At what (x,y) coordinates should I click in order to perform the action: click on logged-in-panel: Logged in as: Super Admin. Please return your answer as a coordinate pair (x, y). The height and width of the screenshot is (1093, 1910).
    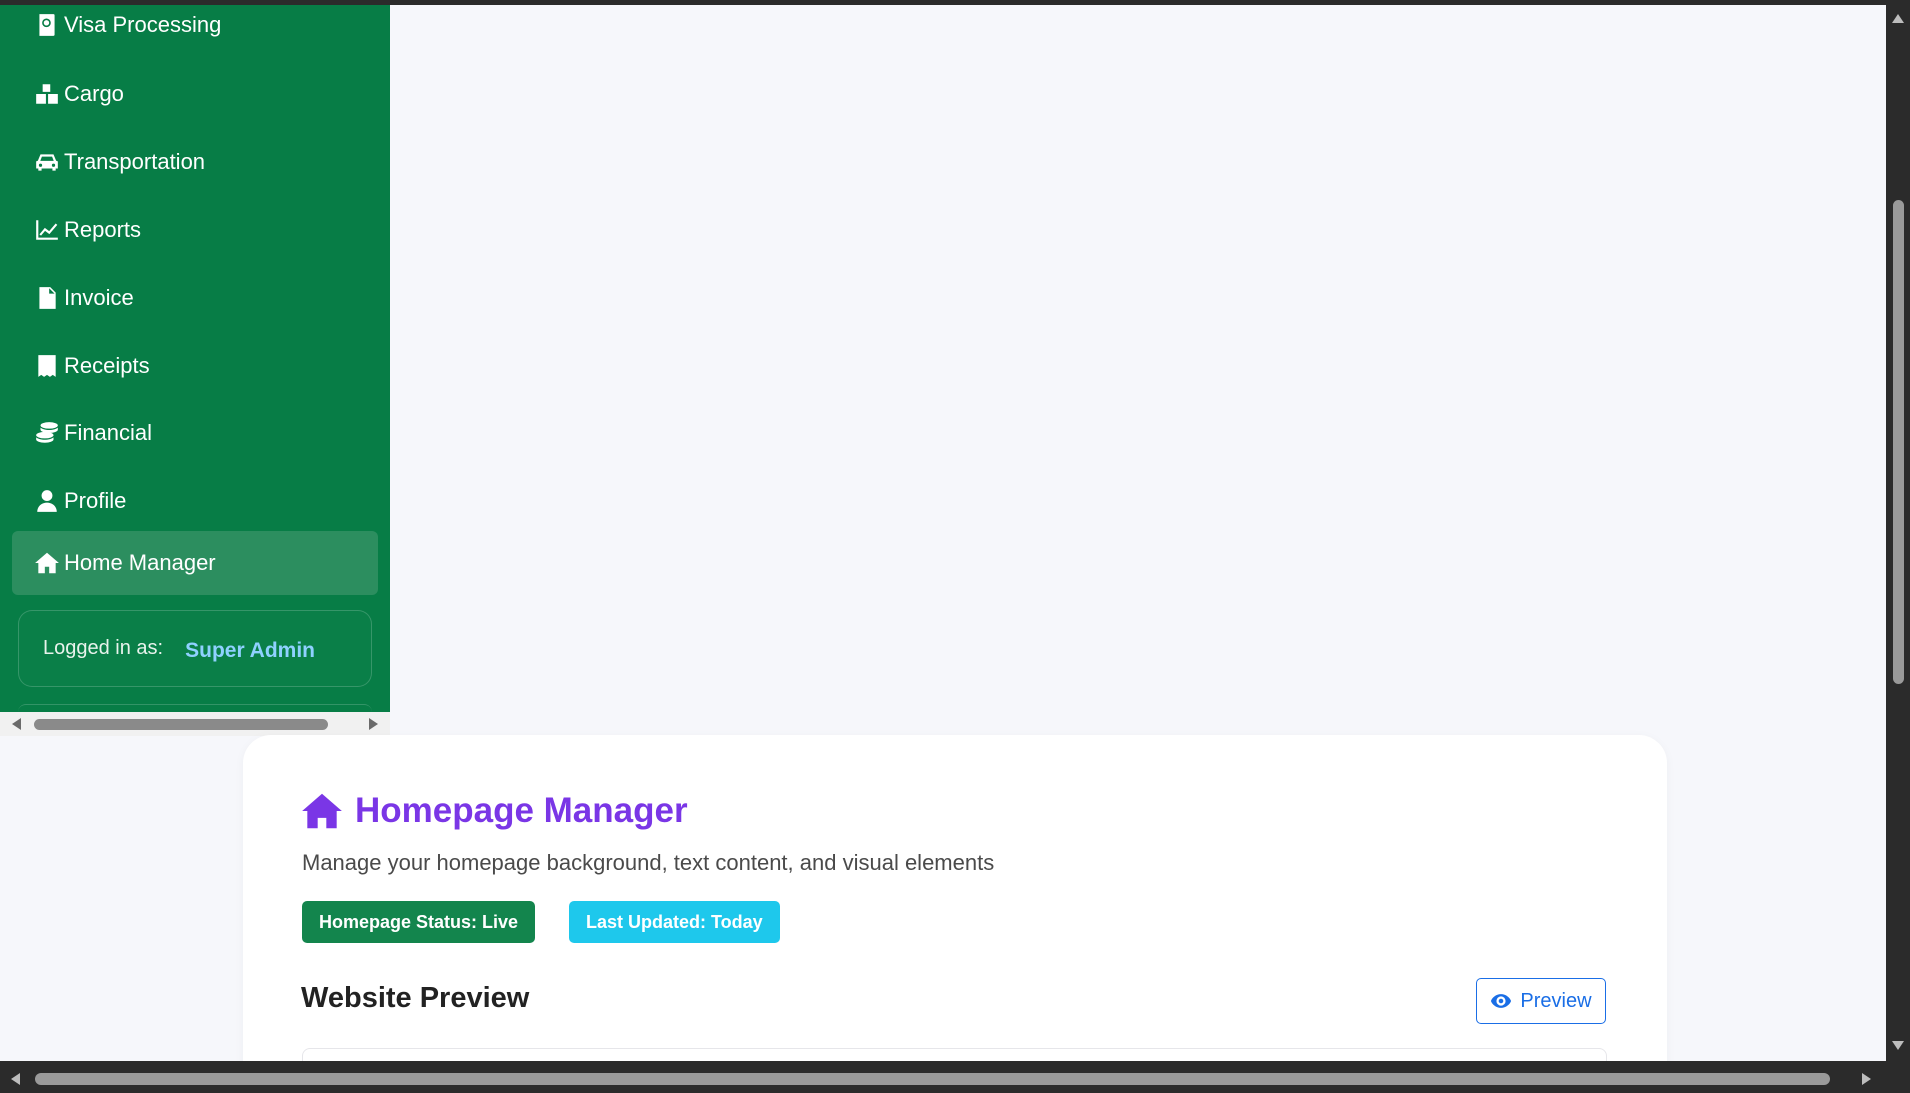
    Looking at the image, I should click on (195, 648).